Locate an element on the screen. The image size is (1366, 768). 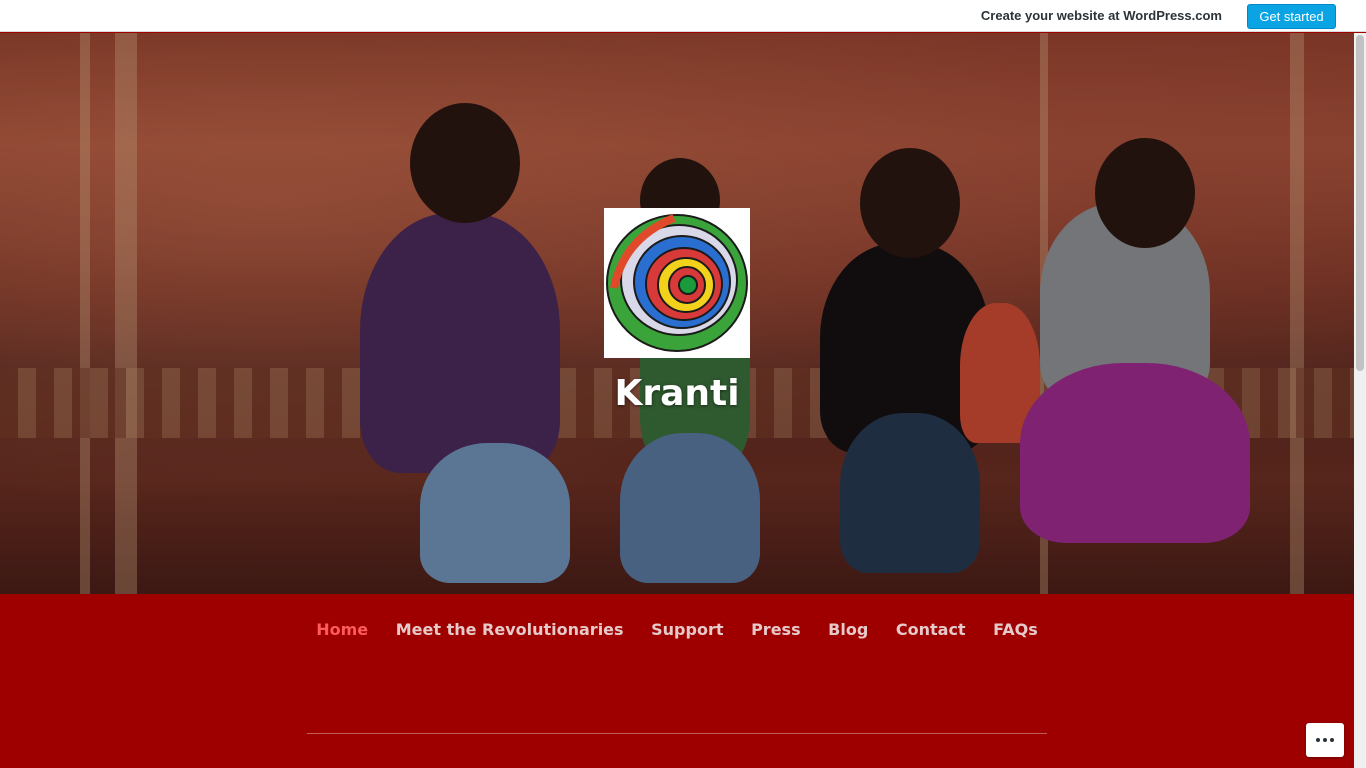
nav-contact: Contact is located at coordinates (931, 629).